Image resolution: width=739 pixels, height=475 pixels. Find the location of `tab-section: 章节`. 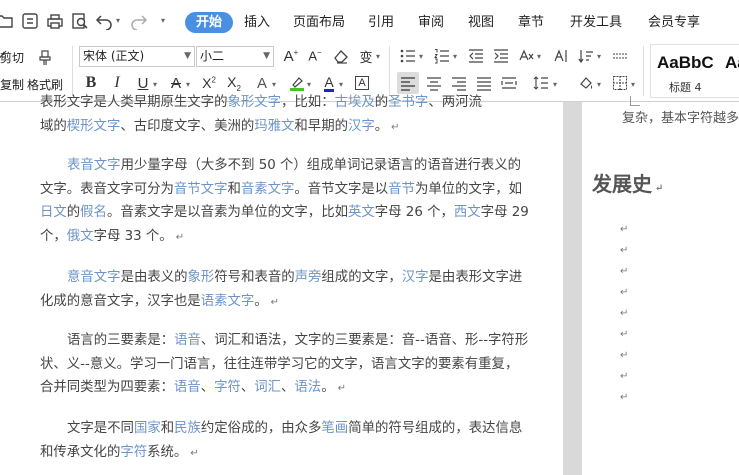

tab-section: 章节 is located at coordinates (531, 22).